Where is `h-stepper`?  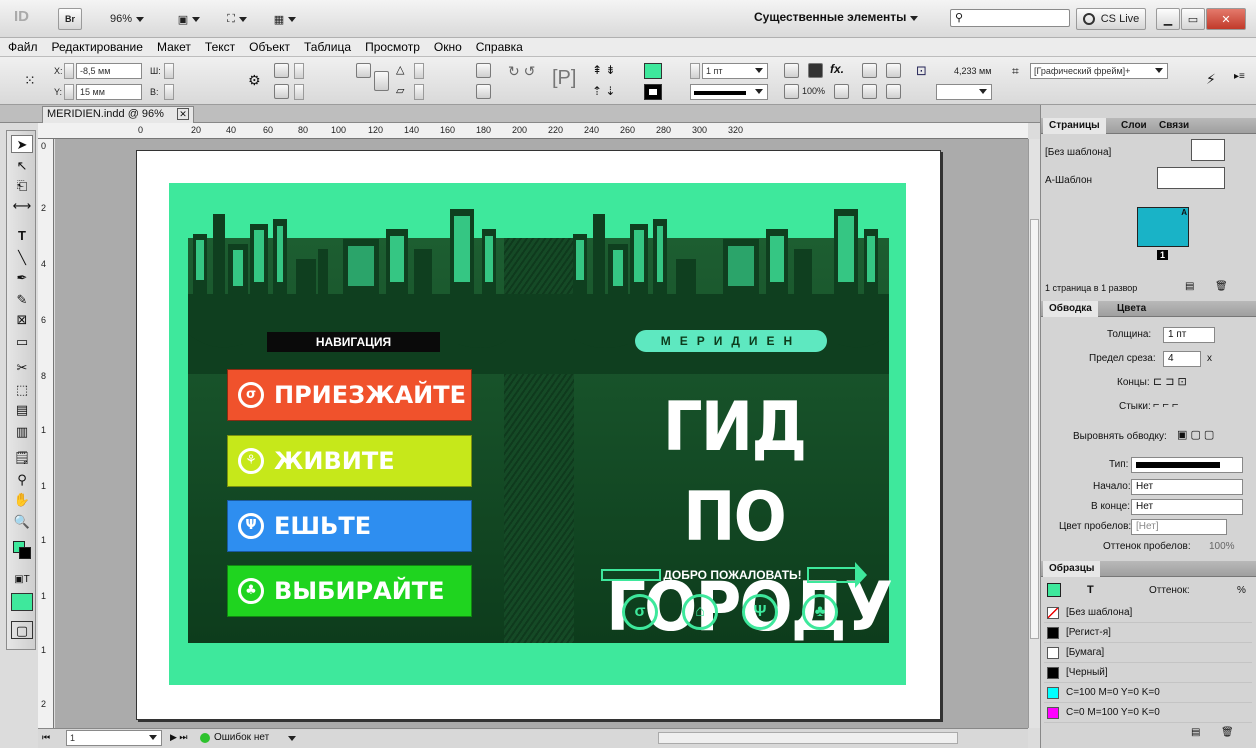 h-stepper is located at coordinates (169, 92).